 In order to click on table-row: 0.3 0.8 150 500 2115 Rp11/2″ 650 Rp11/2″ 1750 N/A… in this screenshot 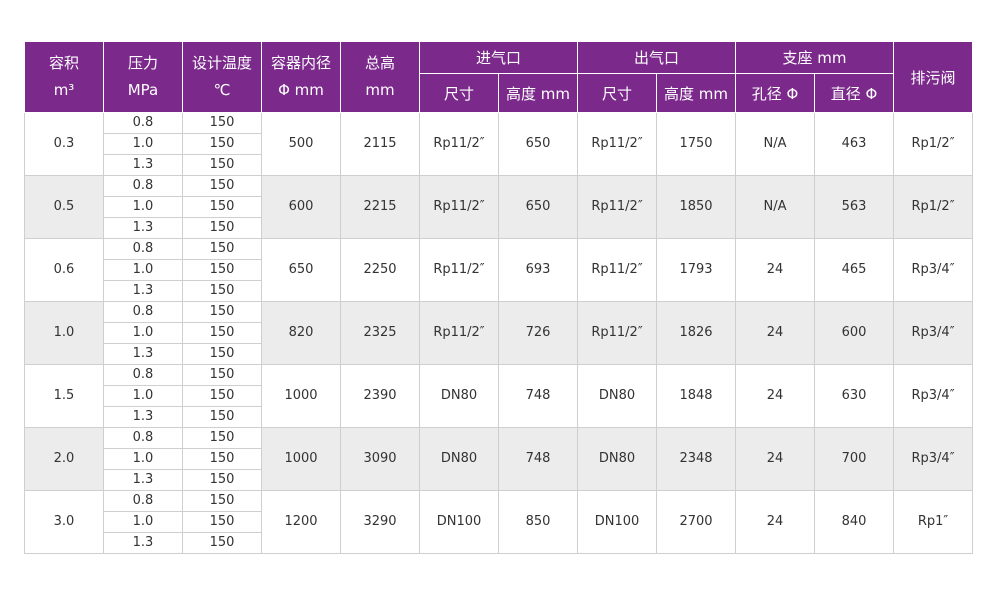, I will do `click(499, 144)`.